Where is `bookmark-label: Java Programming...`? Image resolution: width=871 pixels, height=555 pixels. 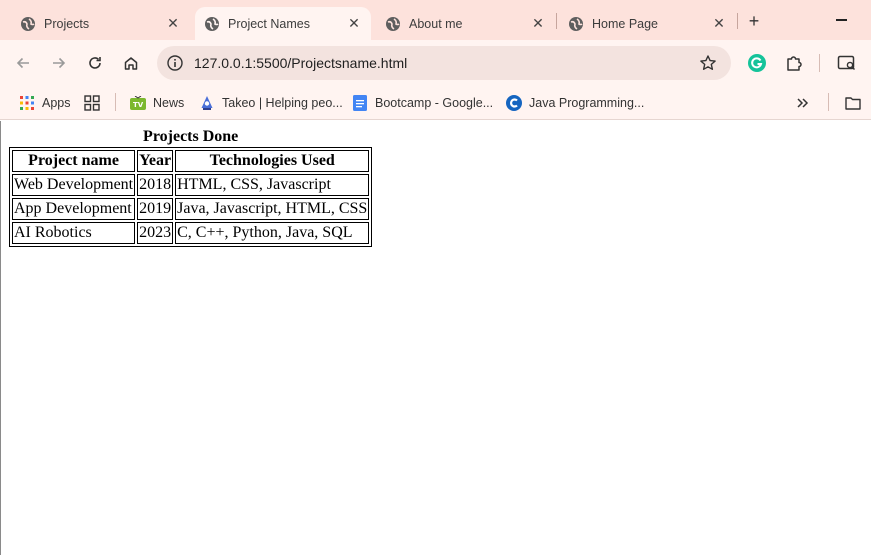 bookmark-label: Java Programming... is located at coordinates (587, 103).